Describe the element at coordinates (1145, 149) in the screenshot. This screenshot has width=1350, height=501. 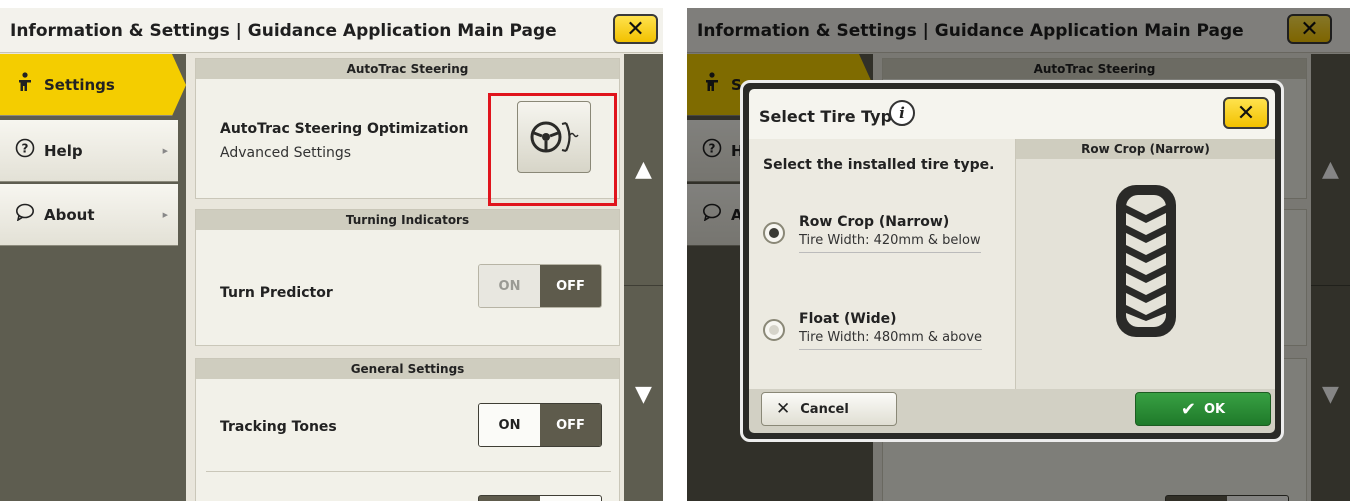
I see `preview-header: Row Crop (Narrow)` at that location.